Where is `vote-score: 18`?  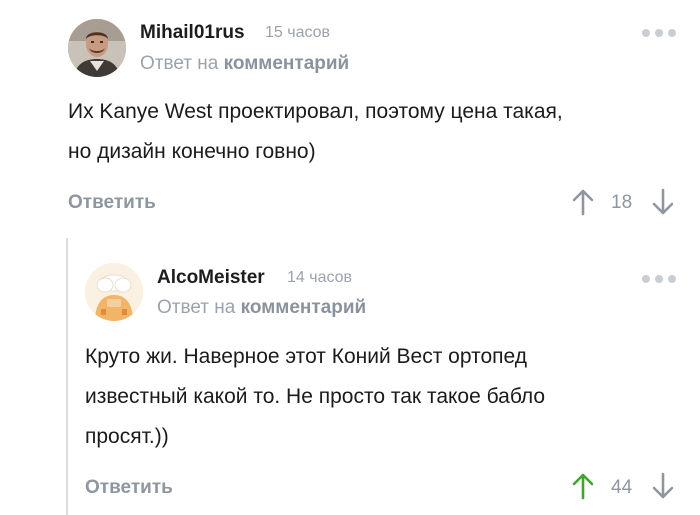 vote-score: 18 is located at coordinates (622, 202).